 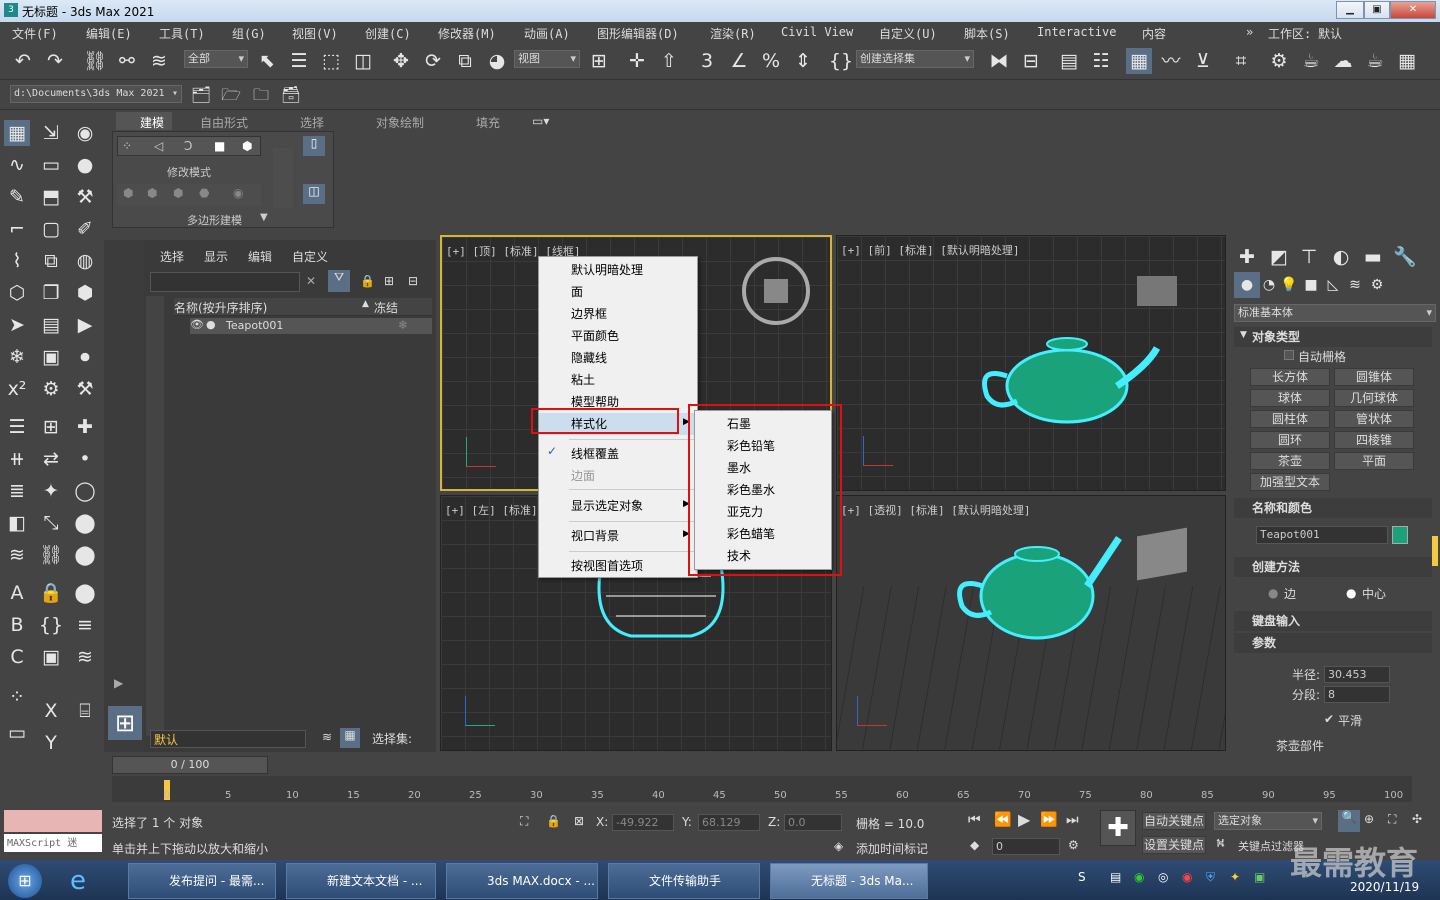 I want to click on snaps-toggle-icon: 3, so click(x=707, y=61).